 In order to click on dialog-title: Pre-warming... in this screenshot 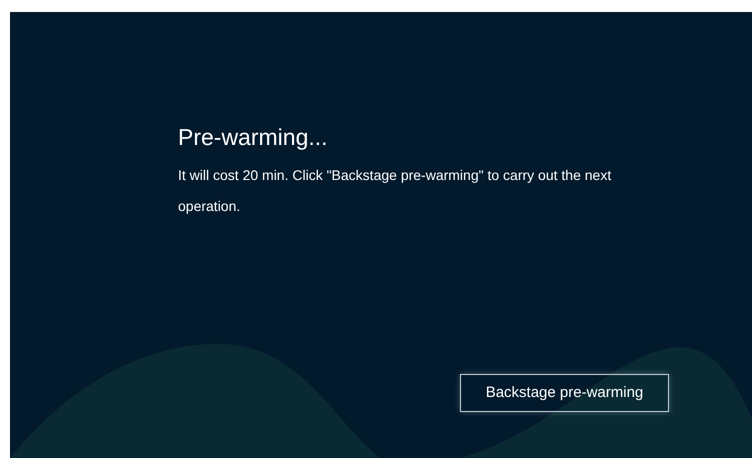, I will do `click(253, 137)`.